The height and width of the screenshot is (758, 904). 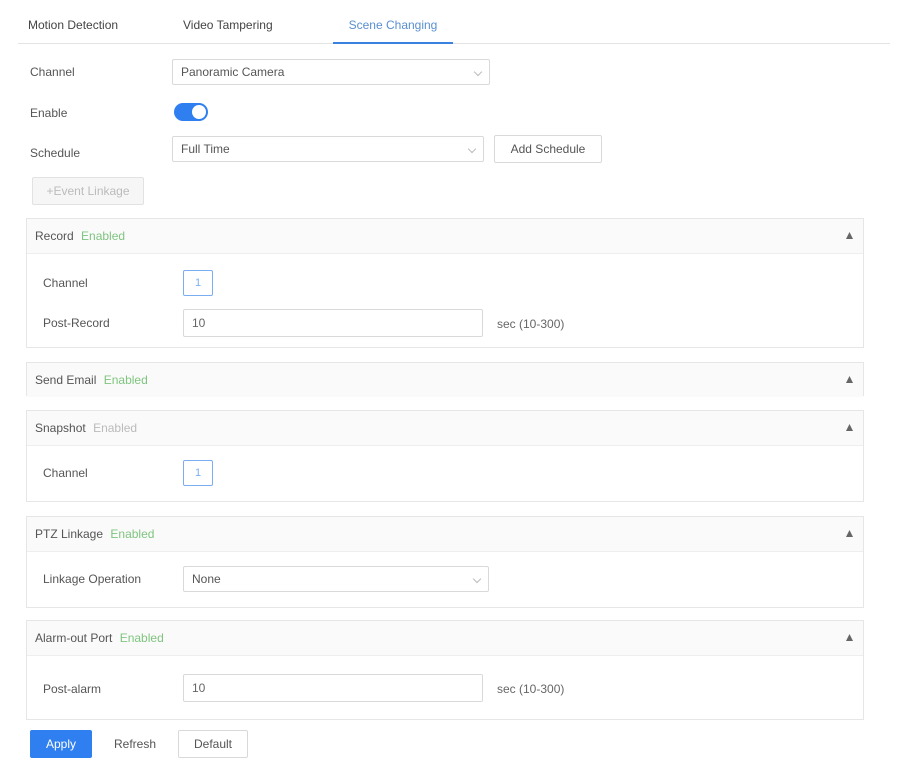 I want to click on alarm-out-title: Alarm-out Port, so click(x=74, y=638).